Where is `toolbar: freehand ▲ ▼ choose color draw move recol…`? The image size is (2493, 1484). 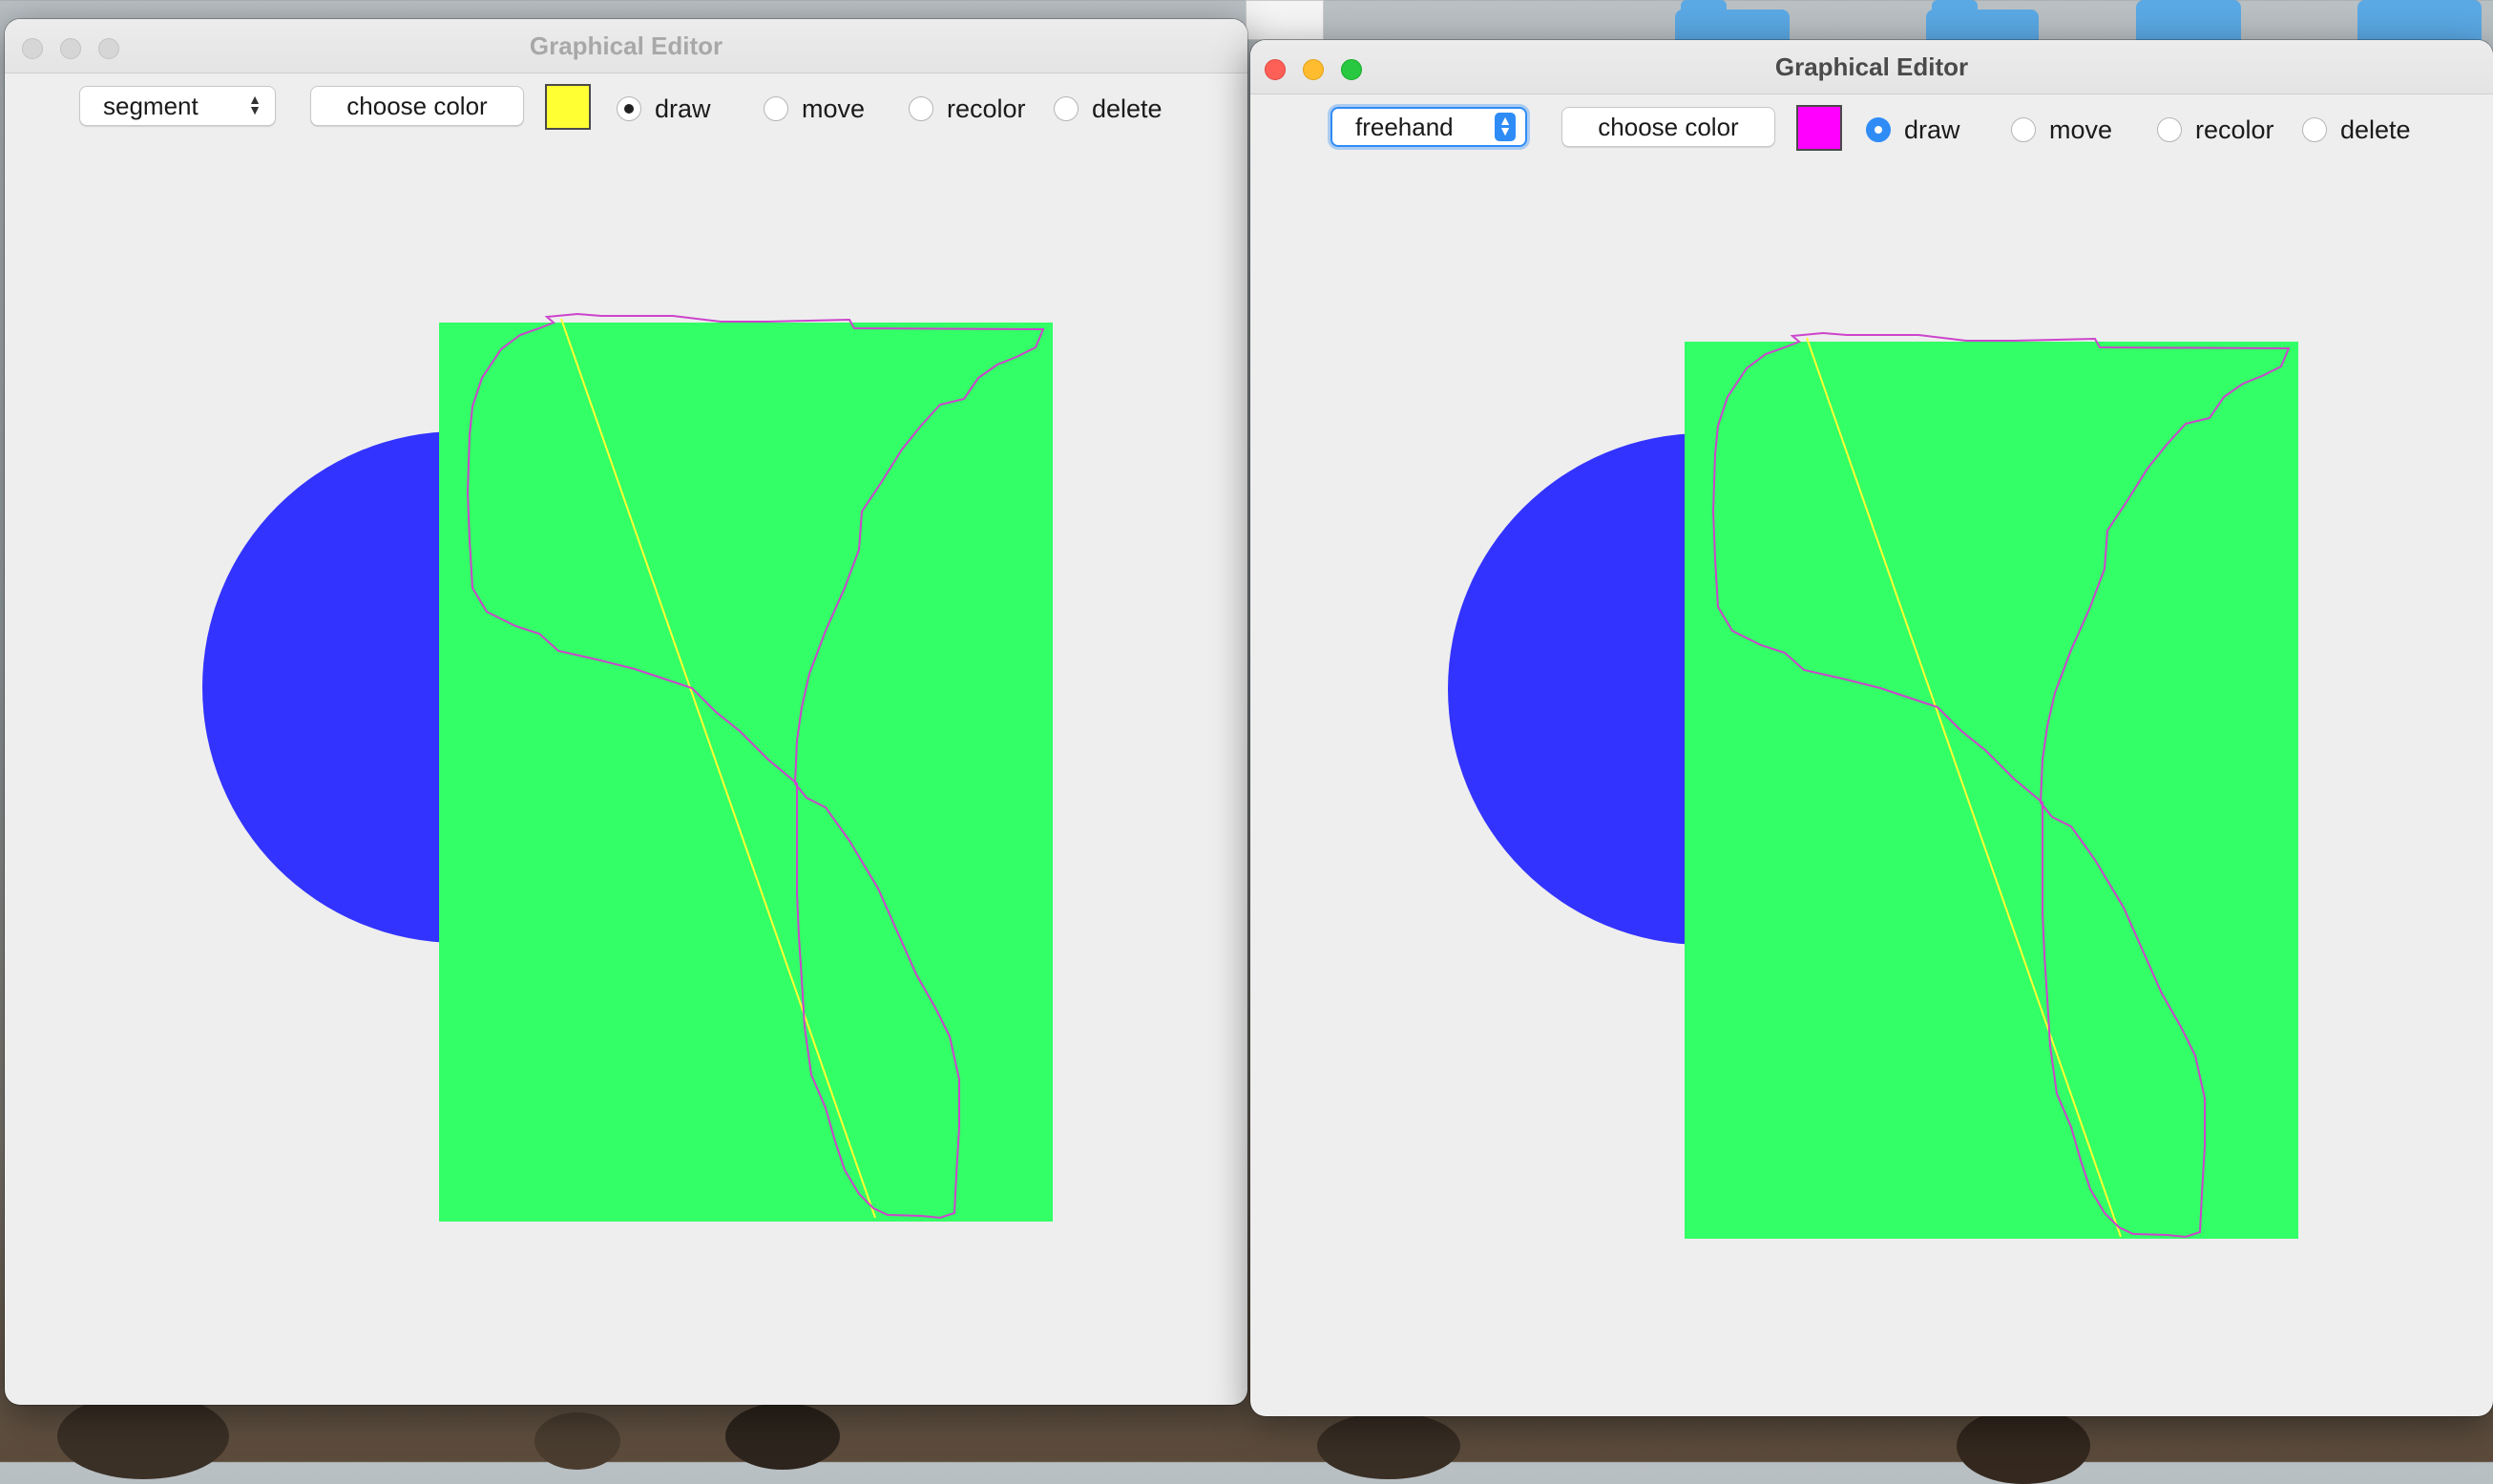
toolbar: freehand ▲ ▼ choose color draw move recol… is located at coordinates (1871, 132).